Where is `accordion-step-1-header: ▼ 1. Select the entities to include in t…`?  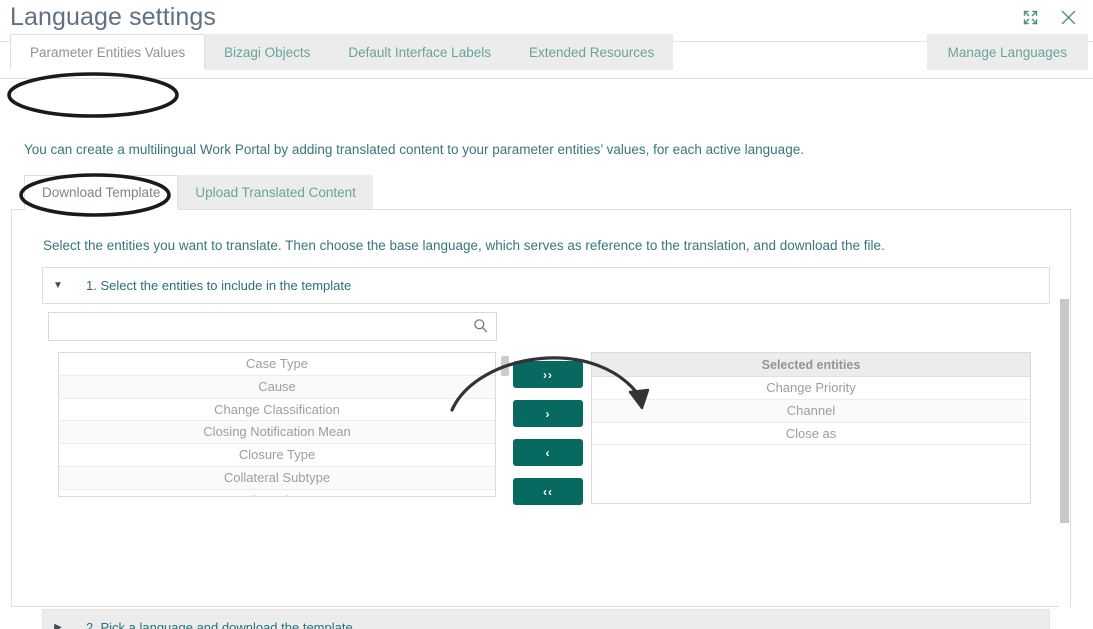
accordion-step-1-header: ▼ 1. Select the entities to include in t… is located at coordinates (546, 285).